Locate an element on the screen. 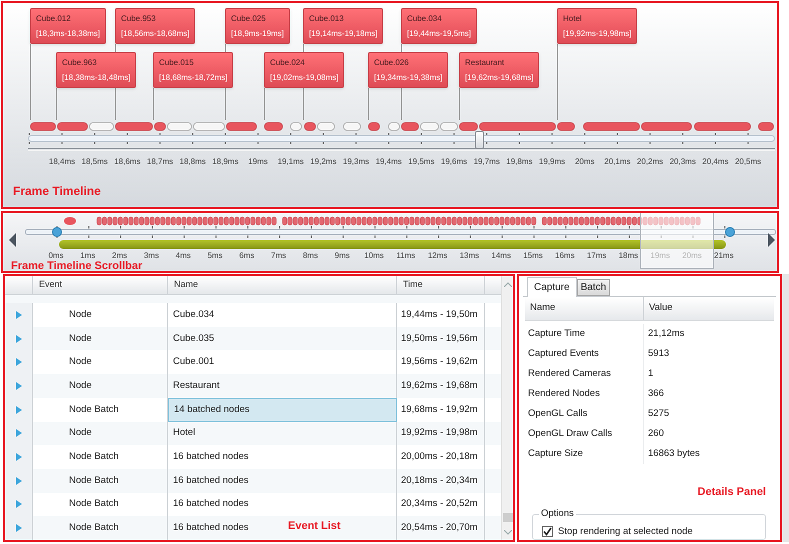 This screenshot has height=544, width=789. vertical-scrollbar is located at coordinates (507, 408).